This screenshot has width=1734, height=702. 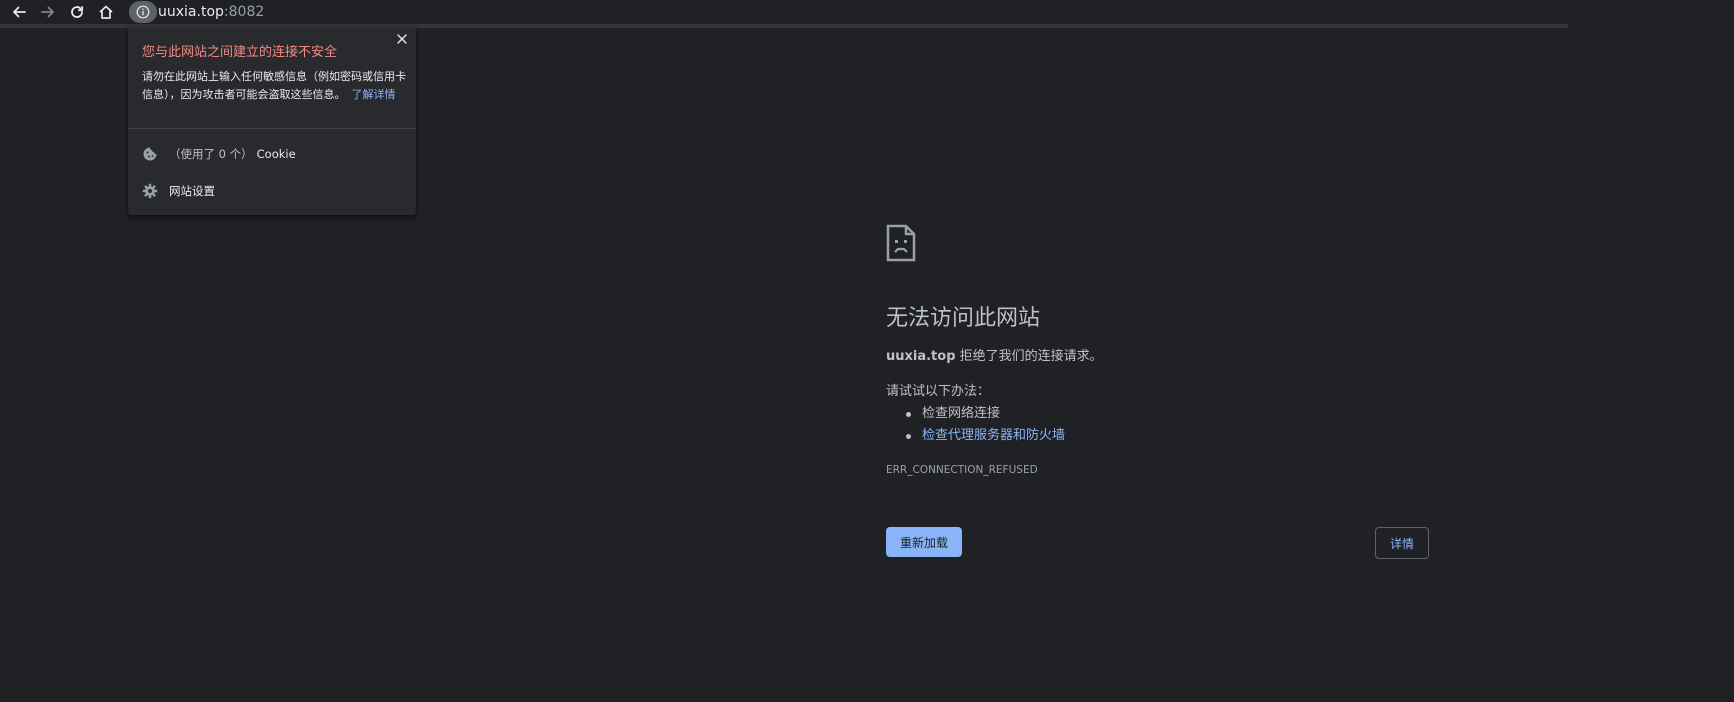 What do you see at coordinates (993, 435) in the screenshot?
I see `check-proxy-firewall-link: 检查代理服务器和防火墙` at bounding box center [993, 435].